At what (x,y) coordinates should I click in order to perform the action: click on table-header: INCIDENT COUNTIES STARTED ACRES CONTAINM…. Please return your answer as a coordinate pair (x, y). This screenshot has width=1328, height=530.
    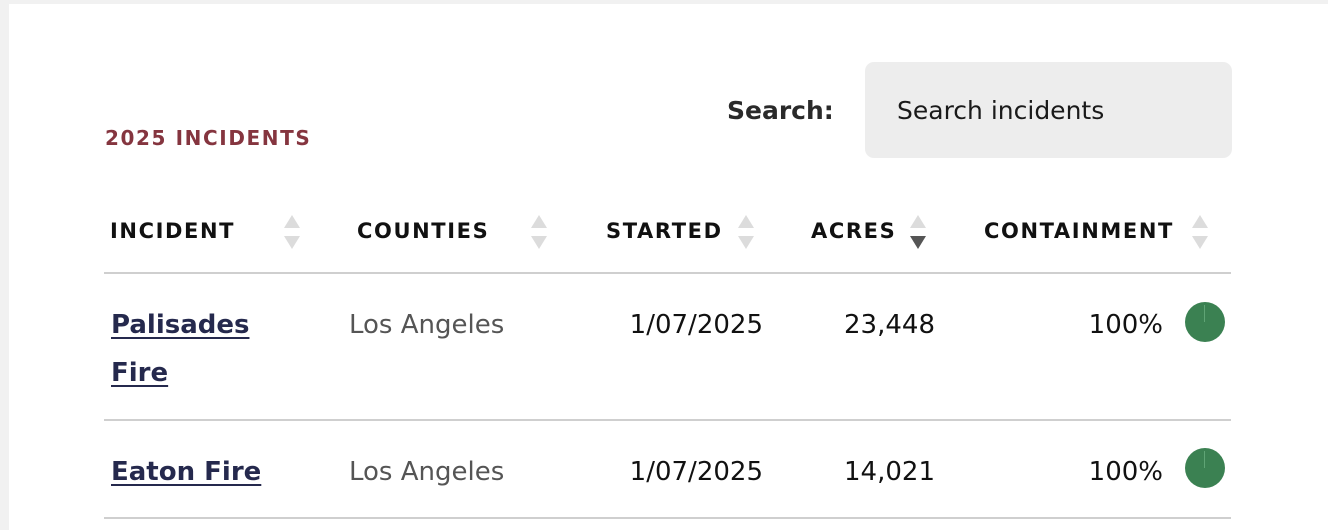
    Looking at the image, I should click on (667, 232).